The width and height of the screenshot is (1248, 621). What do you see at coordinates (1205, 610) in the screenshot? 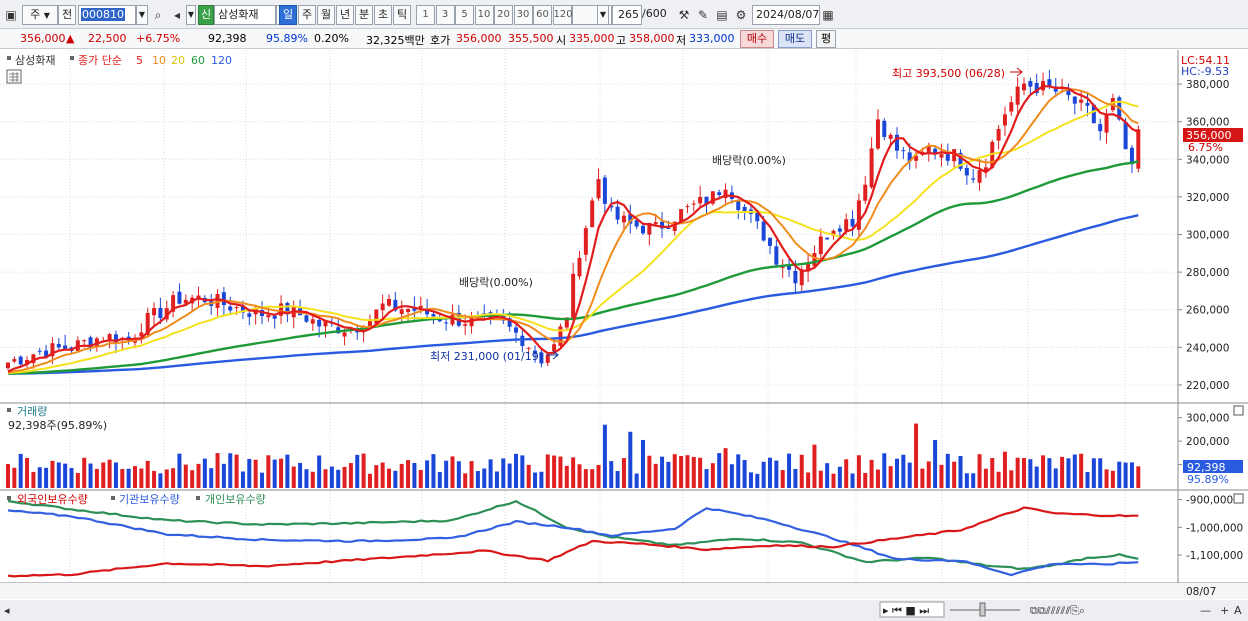
I see `zoom-out-icon: —` at bounding box center [1205, 610].